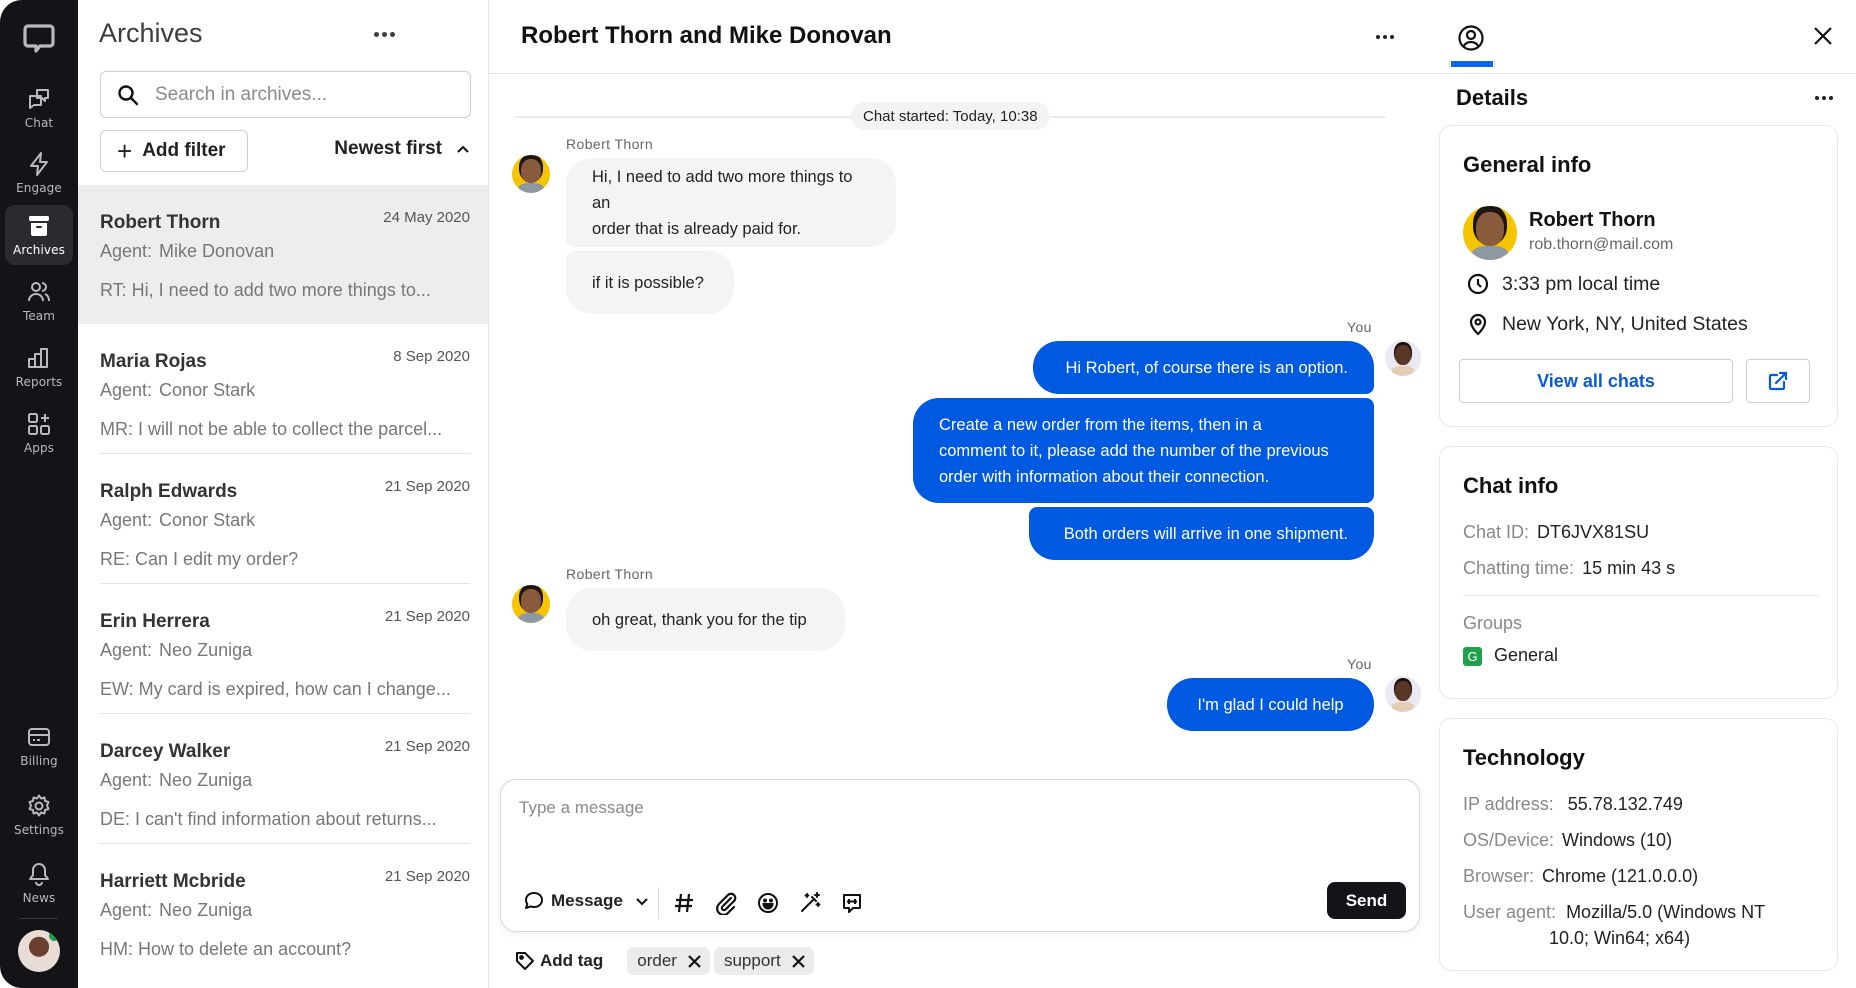 The image size is (1856, 988). What do you see at coordinates (963, 37) in the screenshot?
I see `chat-header: Robert Thorn and Mike Donovan` at bounding box center [963, 37].